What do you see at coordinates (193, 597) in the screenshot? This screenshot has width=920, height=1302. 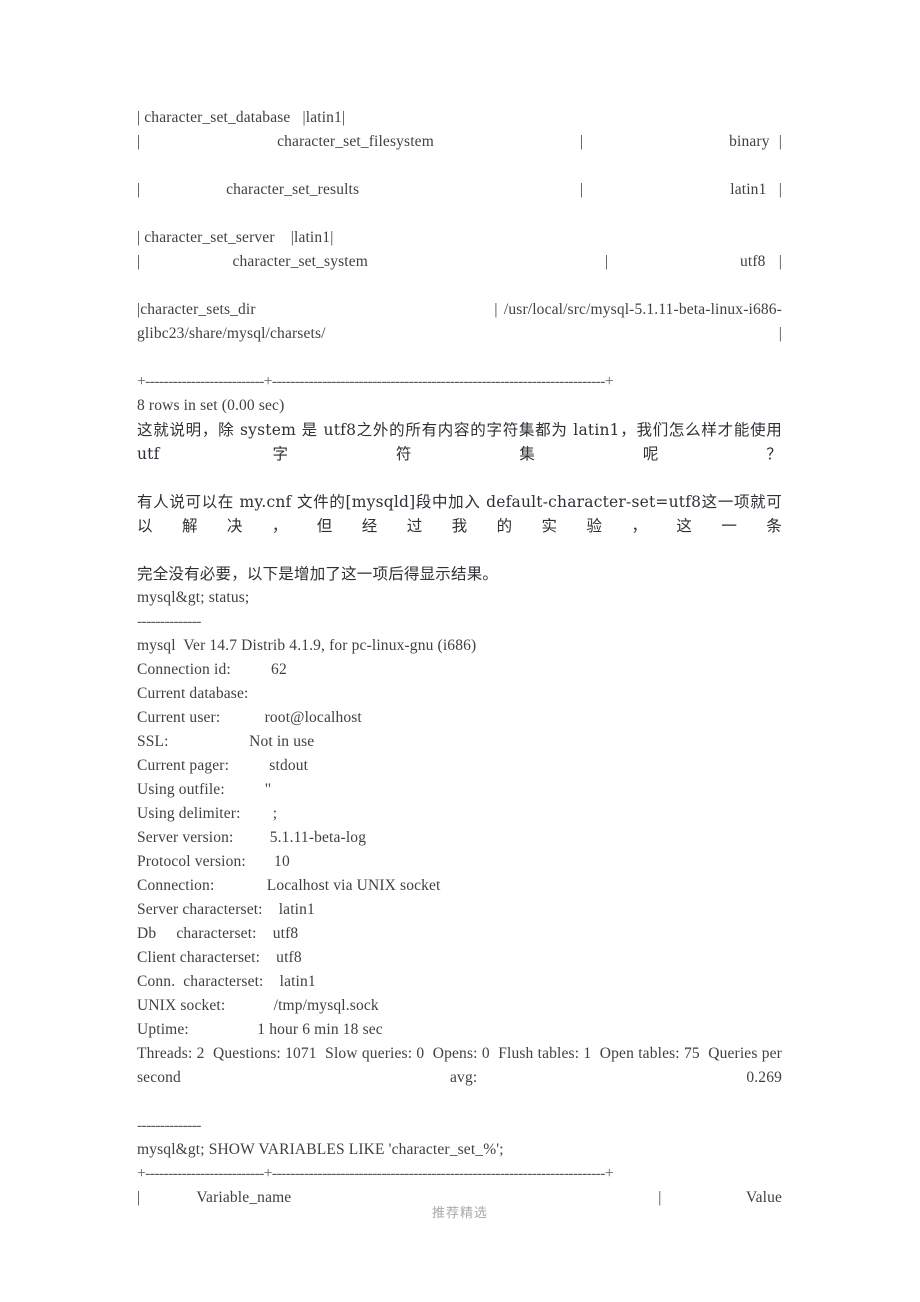 I see `prompt-status: mysql&gt; status;` at bounding box center [193, 597].